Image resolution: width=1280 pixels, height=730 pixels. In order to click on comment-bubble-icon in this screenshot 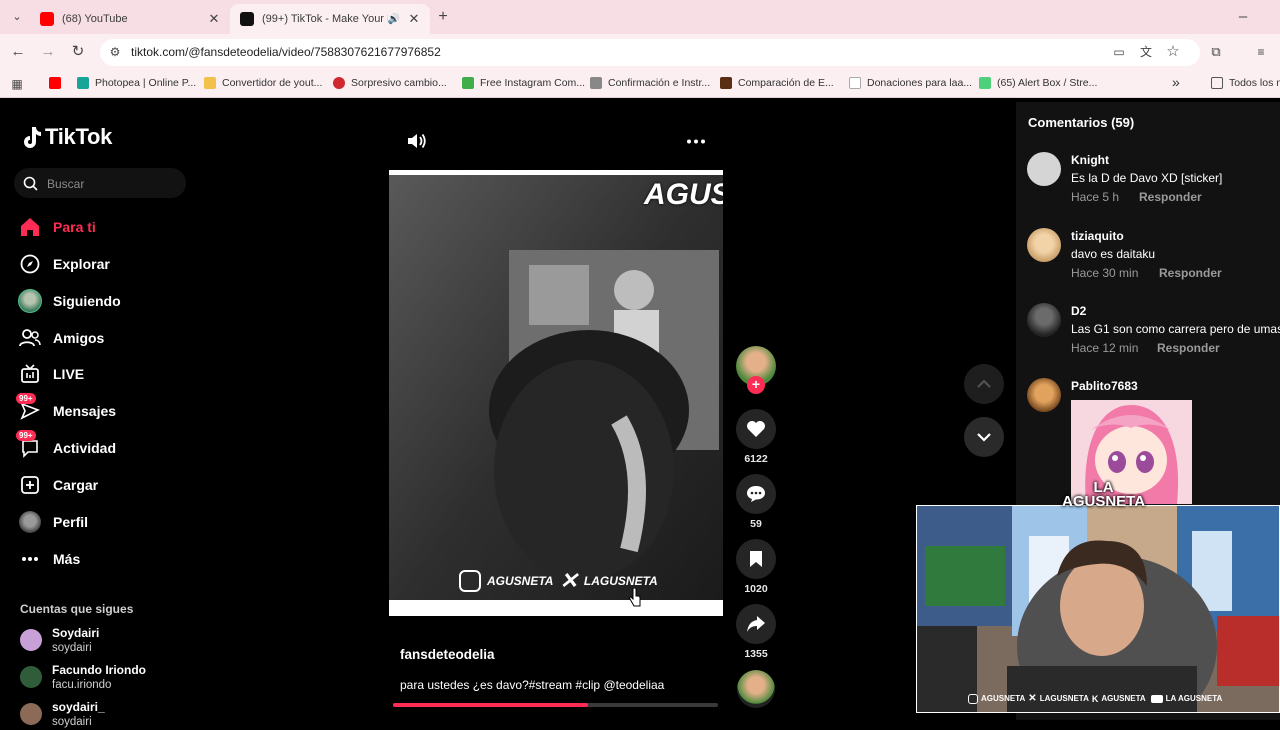, I will do `click(756, 494)`.